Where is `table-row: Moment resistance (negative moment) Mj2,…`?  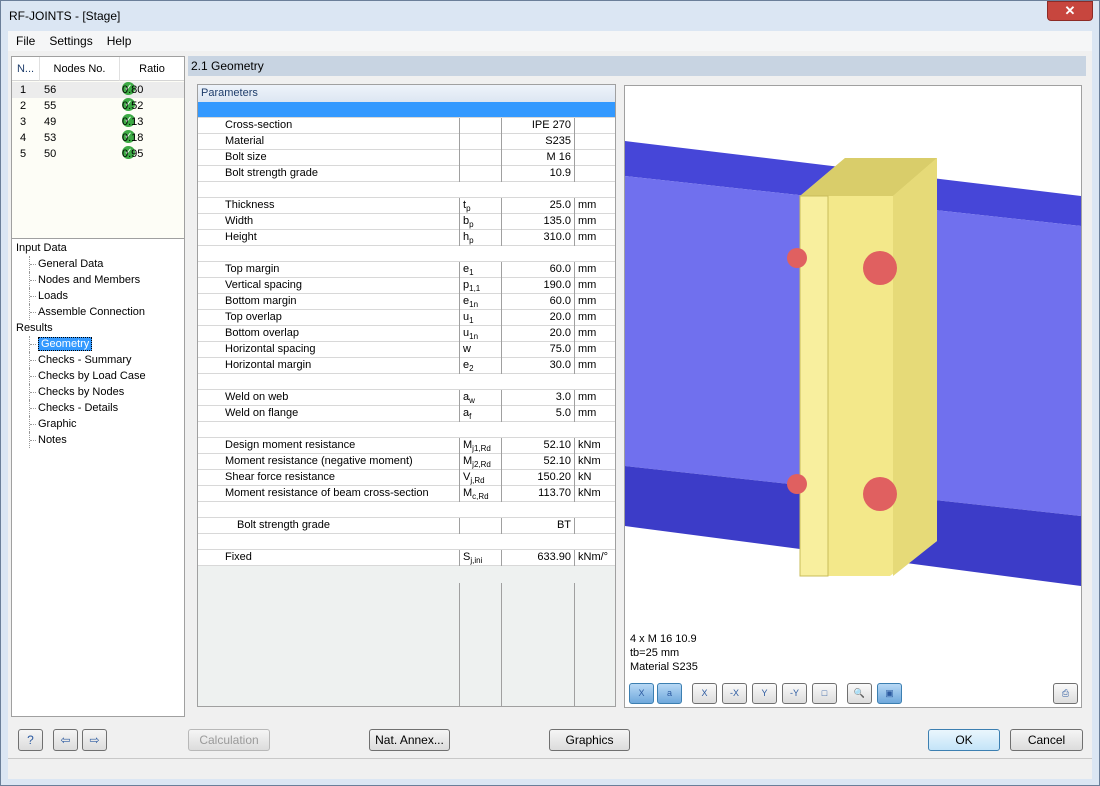
table-row: Moment resistance (negative moment) Mj2,… is located at coordinates (406, 462).